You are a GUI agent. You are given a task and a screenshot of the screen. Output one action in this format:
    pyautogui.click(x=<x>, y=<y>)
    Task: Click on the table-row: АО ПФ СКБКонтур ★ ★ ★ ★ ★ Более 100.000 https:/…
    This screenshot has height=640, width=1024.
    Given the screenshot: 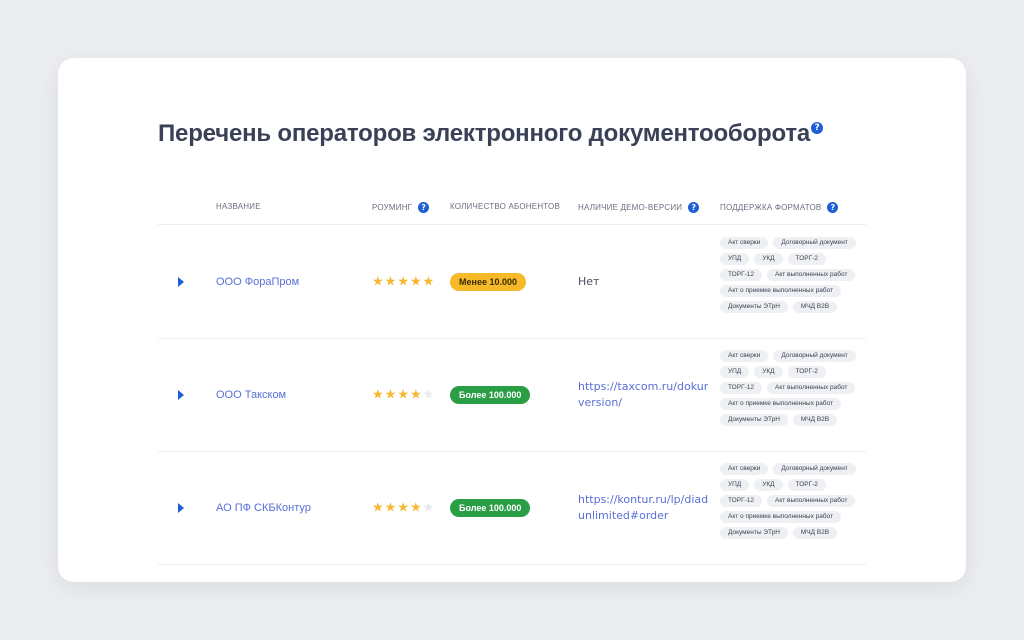 What is the action you would take?
    pyautogui.click(x=512, y=508)
    